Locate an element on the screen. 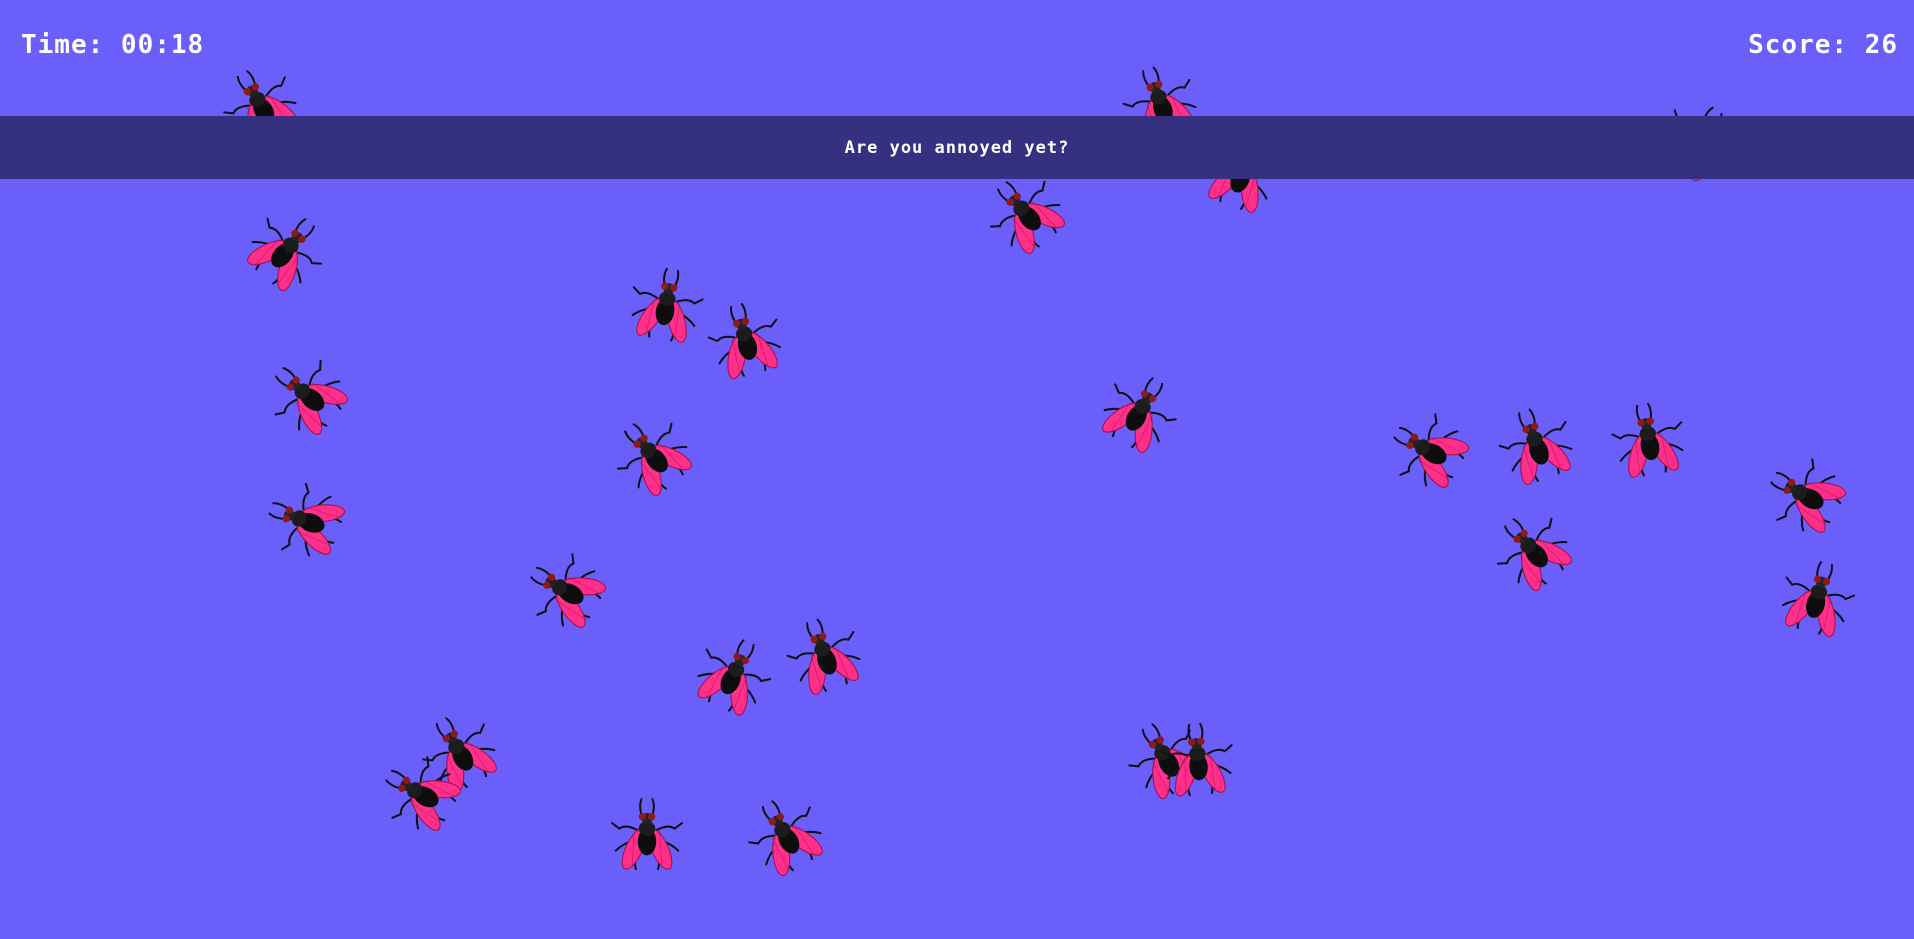 Image resolution: width=1914 pixels, height=939 pixels. score-display: Score: 26 is located at coordinates (1823, 45).